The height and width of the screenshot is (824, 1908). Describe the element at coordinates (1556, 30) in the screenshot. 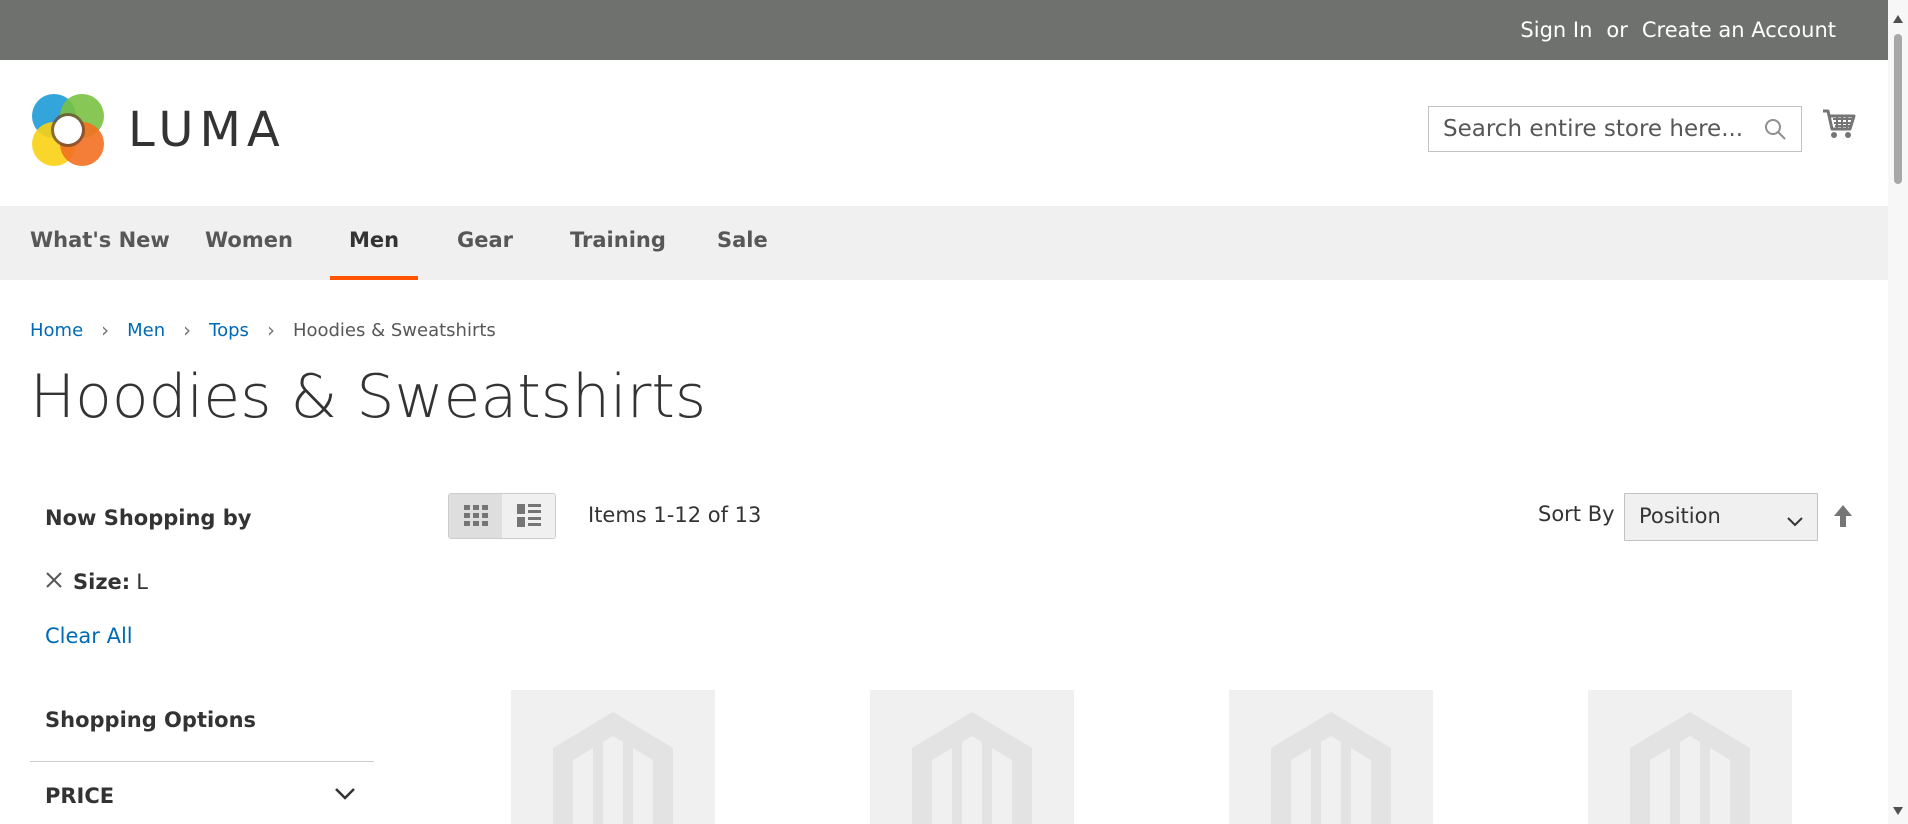

I see `sign-in-link: Sign In` at that location.